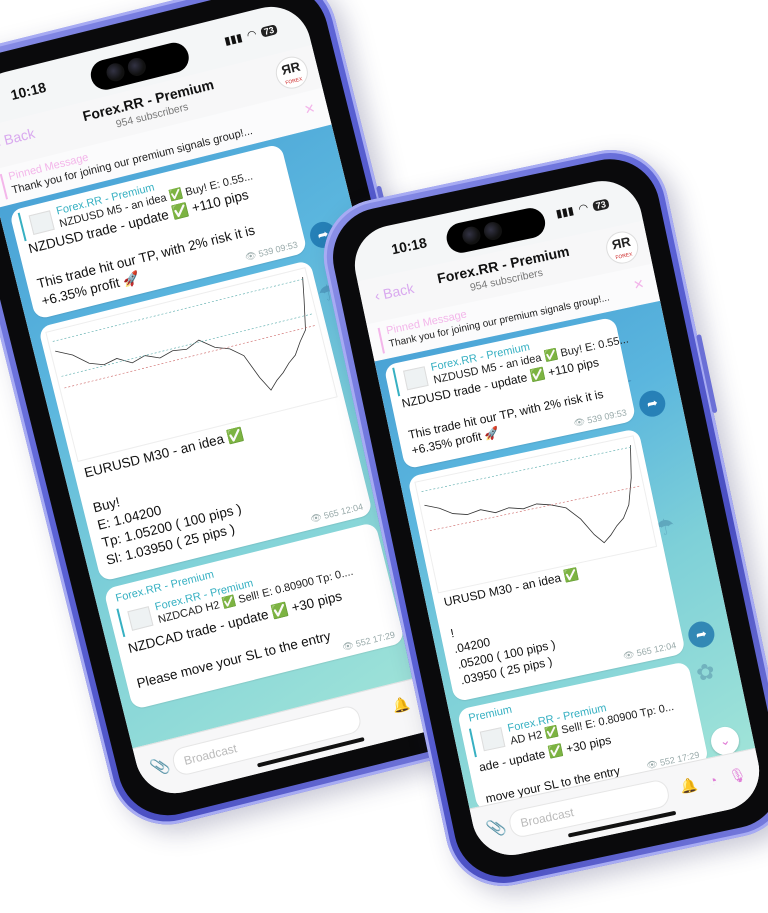  I want to click on composer-icons: 🔔 ◔ 🎙, so click(713, 780).